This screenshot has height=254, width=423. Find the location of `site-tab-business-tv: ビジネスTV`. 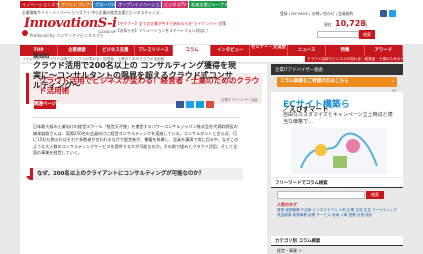

site-tab-business-tv: ビジネスTV is located at coordinates (175, 4).